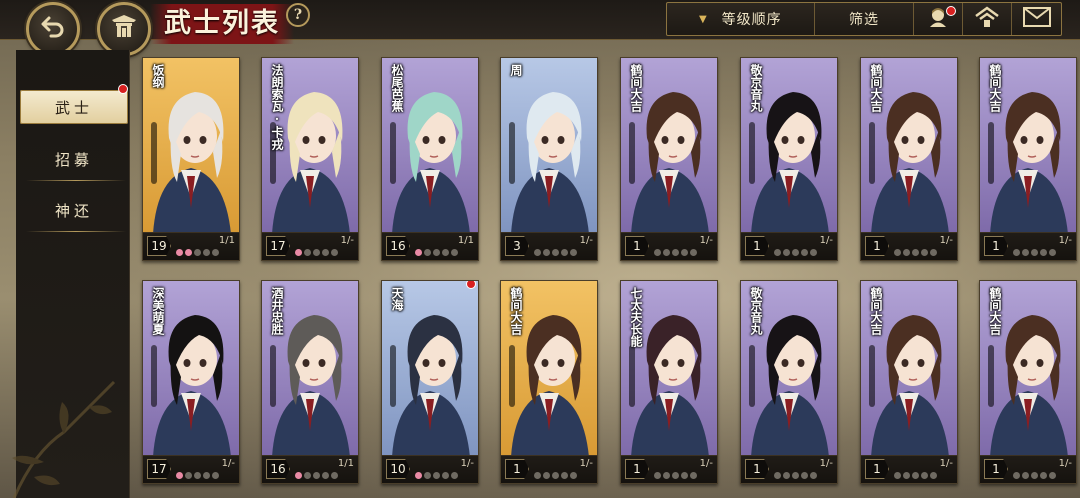  What do you see at coordinates (549, 246) in the screenshot?
I see `card-footer: 3 1/-` at bounding box center [549, 246].